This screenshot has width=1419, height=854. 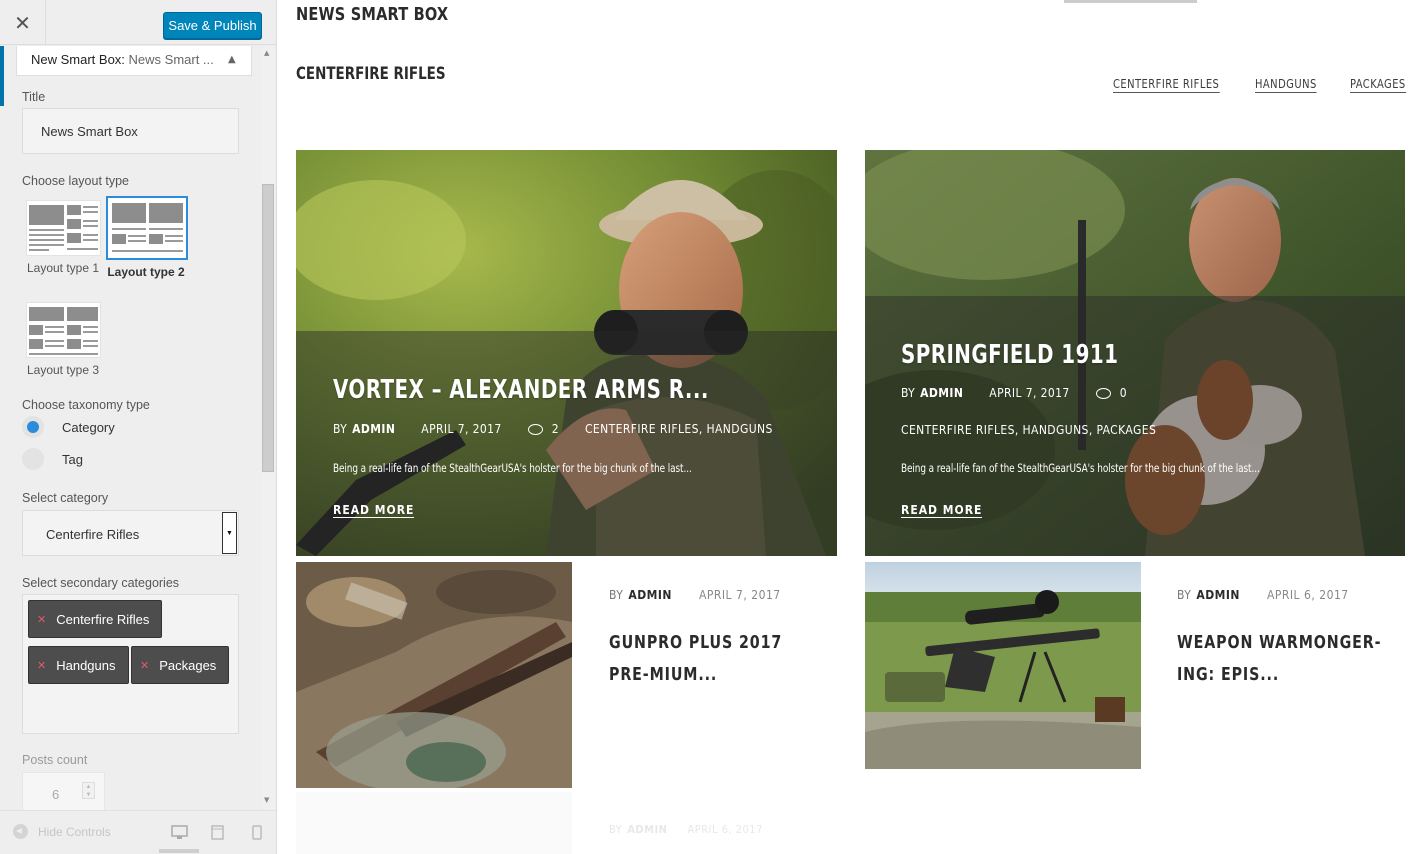 I want to click on faded-thumbnail, so click(x=434, y=823).